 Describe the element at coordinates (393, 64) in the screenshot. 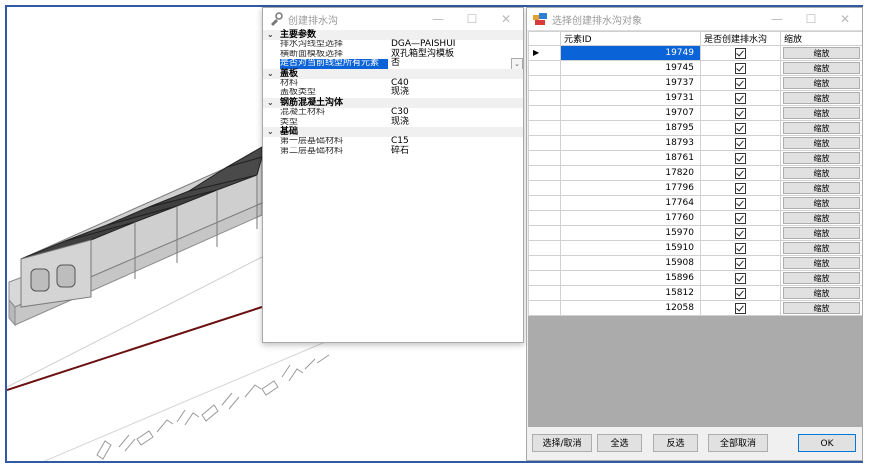

I see `prop-row-selected: 是否对当前线型所有元素否 ⌄` at that location.